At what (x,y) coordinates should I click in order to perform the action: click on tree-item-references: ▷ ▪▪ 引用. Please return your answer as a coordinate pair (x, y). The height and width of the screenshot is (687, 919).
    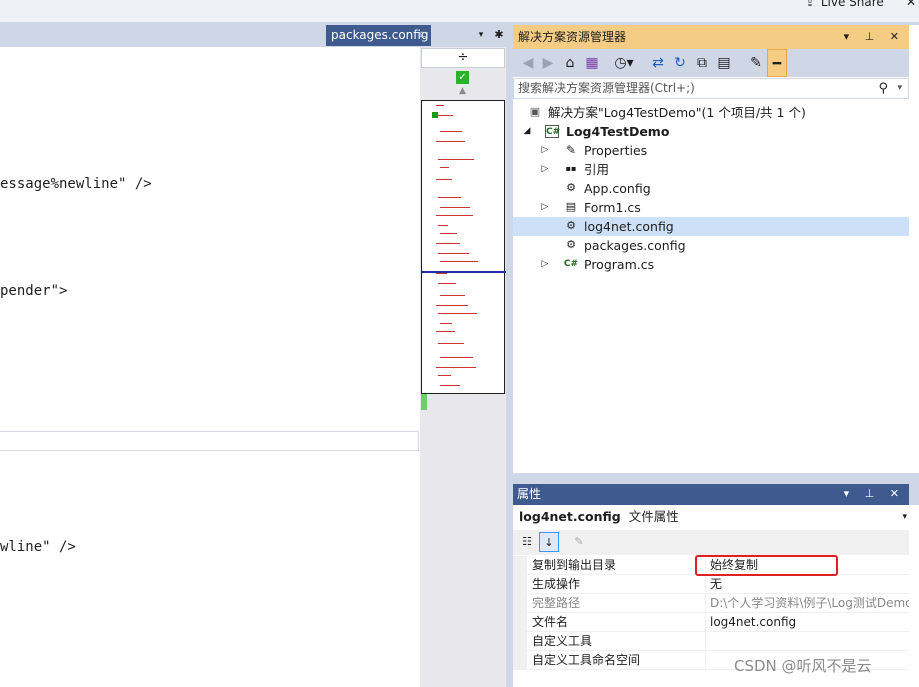
    Looking at the image, I should click on (711, 169).